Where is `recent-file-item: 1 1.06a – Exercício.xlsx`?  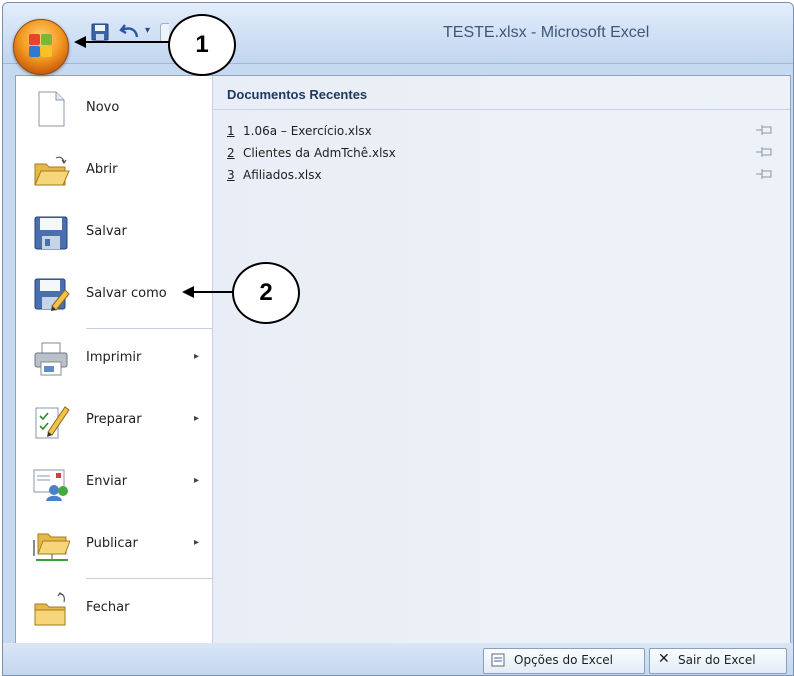 recent-file-item: 1 1.06a – Exercício.xlsx is located at coordinates (502, 132).